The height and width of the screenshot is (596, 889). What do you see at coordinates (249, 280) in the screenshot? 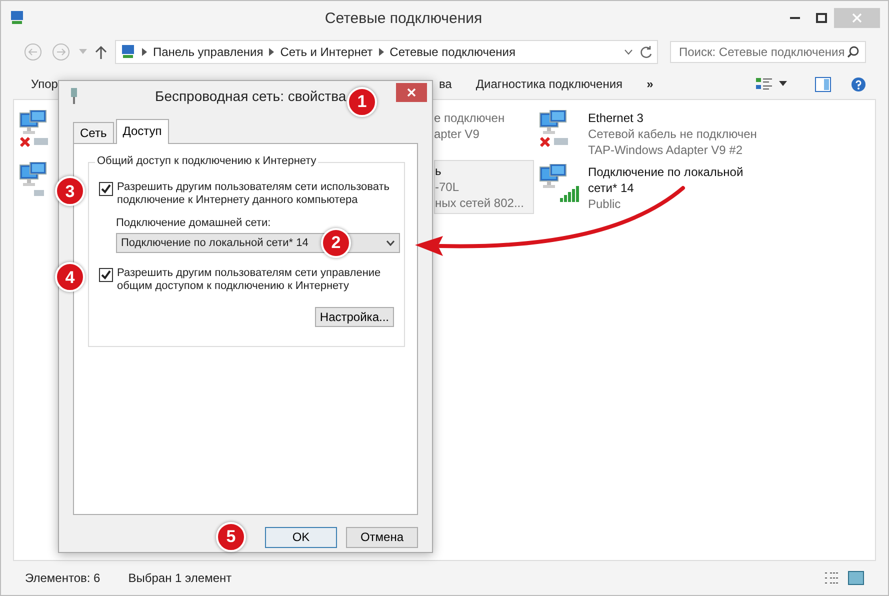
I see `checkbox-label: Разрешить другим пользователям сети управление общим доступом к подключению к Интернету` at bounding box center [249, 280].